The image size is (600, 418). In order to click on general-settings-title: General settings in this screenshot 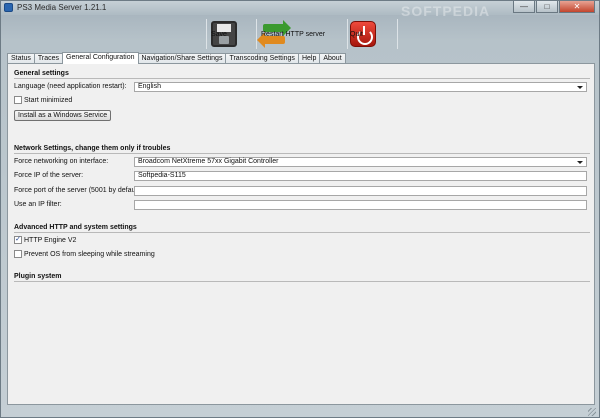, I will do `click(41, 73)`.